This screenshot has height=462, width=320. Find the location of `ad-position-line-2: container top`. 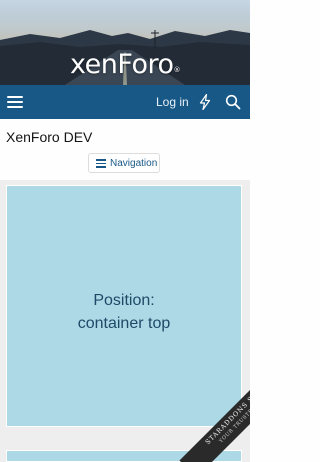

ad-position-line-2: container top is located at coordinates (124, 323).